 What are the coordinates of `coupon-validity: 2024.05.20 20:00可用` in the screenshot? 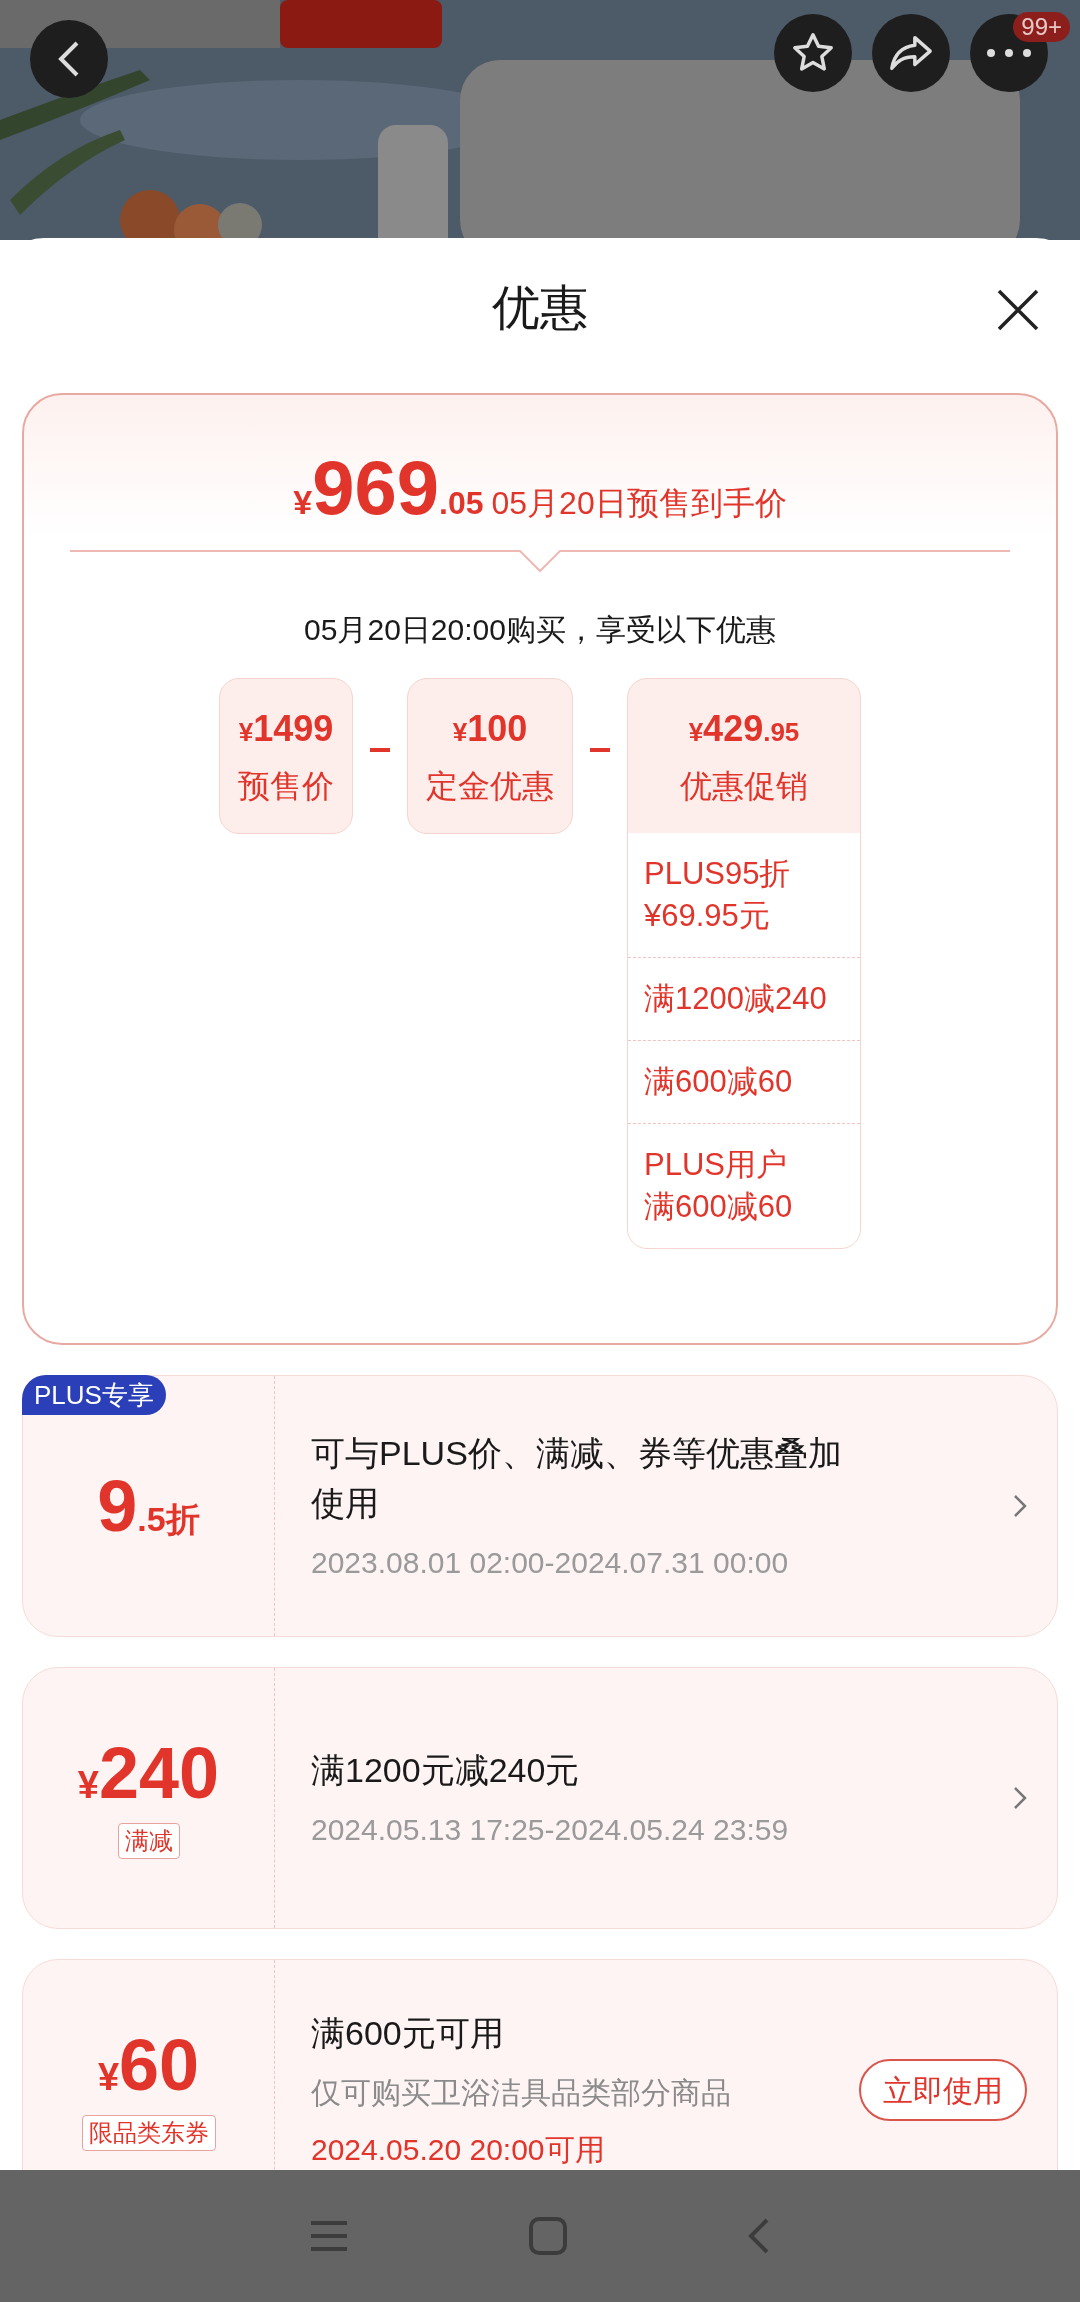 It's located at (458, 2150).